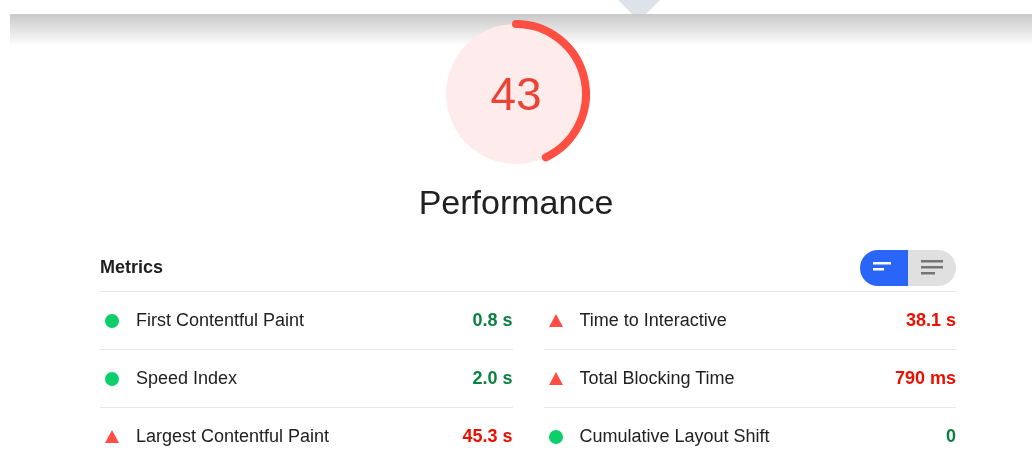  Describe the element at coordinates (516, 202) in the screenshot. I see `category-title: Performance` at that location.